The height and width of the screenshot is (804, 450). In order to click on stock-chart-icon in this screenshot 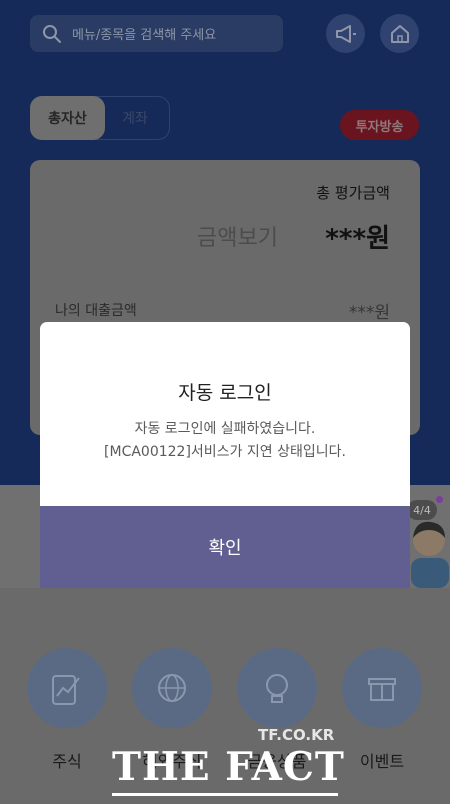, I will do `click(66, 690)`.